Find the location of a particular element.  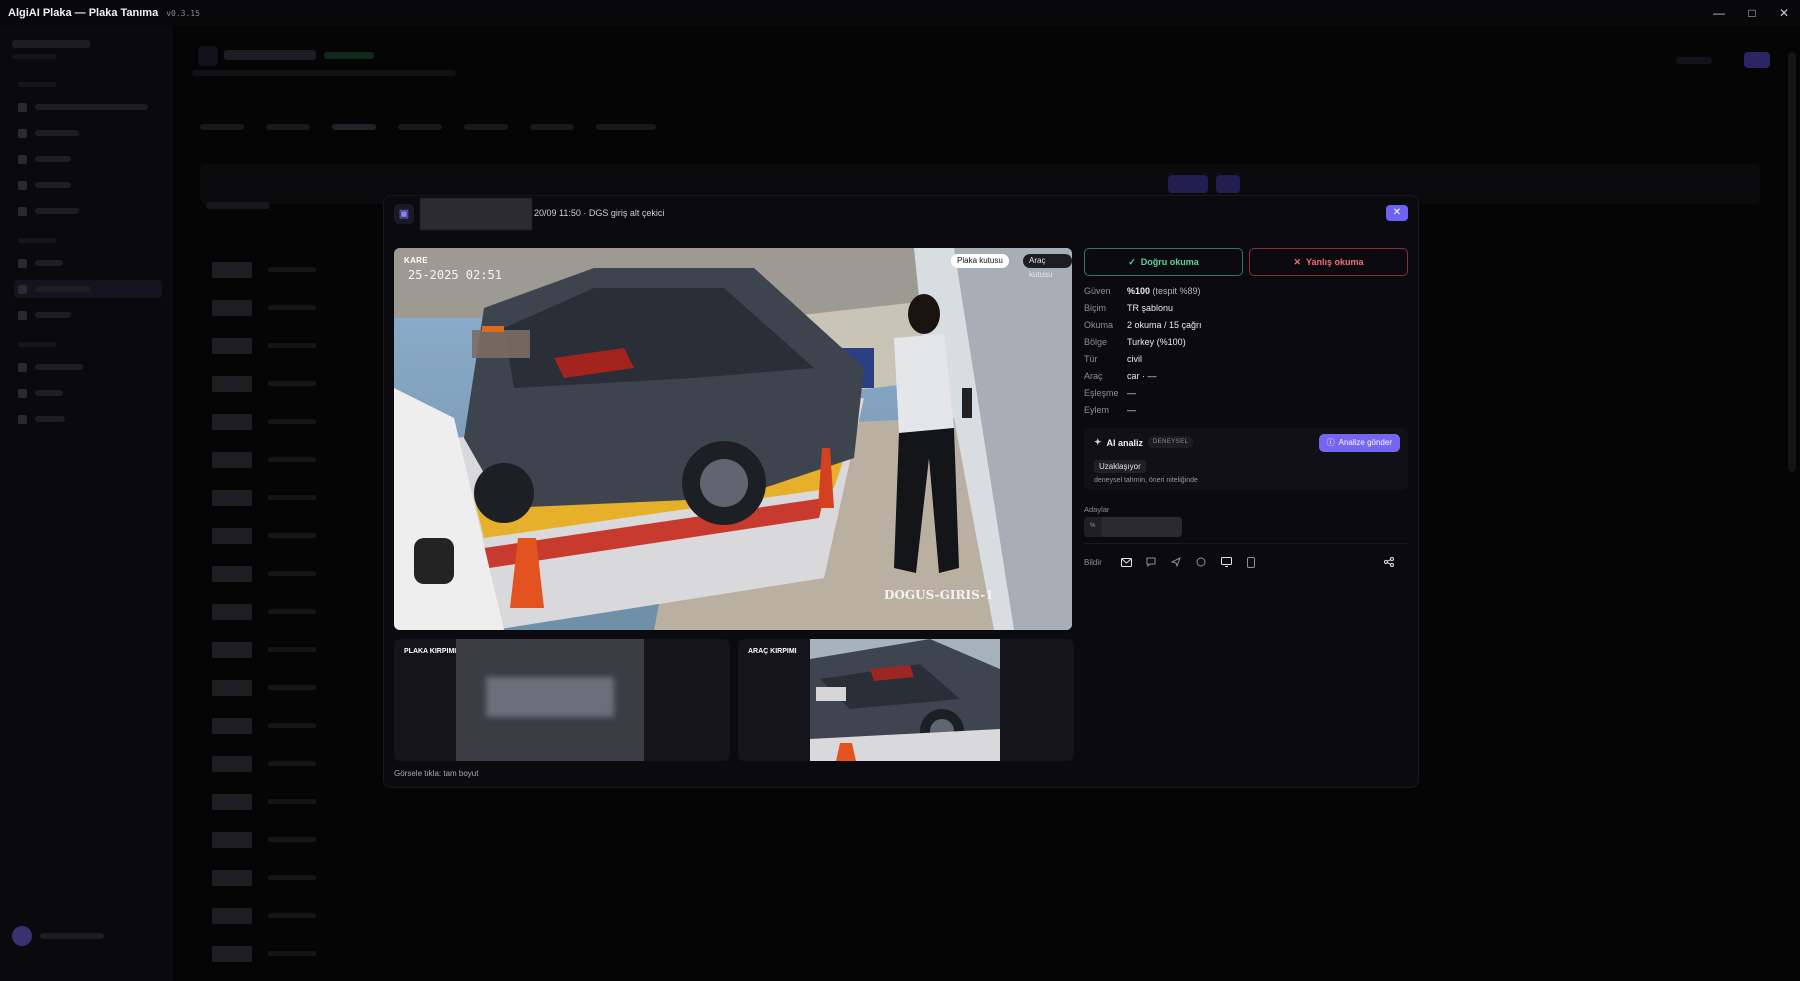

mail-icon is located at coordinates (1126, 562).